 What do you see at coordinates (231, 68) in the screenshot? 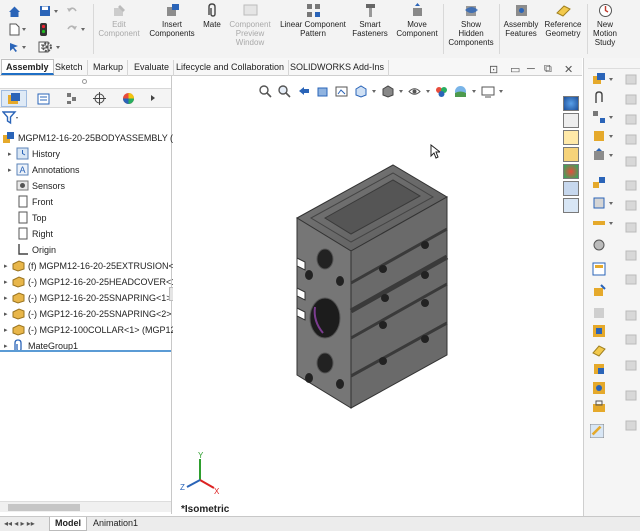
I see `tab-lifecycle-collaboration: Lifecycle and Collaboration` at bounding box center [231, 68].